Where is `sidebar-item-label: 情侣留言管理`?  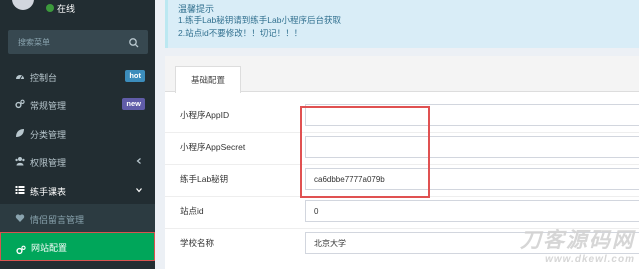
sidebar-item-label: 情侣留言管理 is located at coordinates (57, 219).